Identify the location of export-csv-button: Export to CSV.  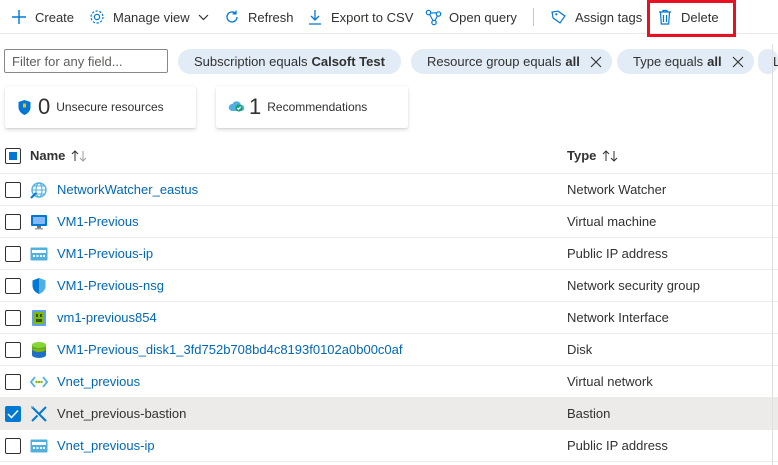
(359, 17).